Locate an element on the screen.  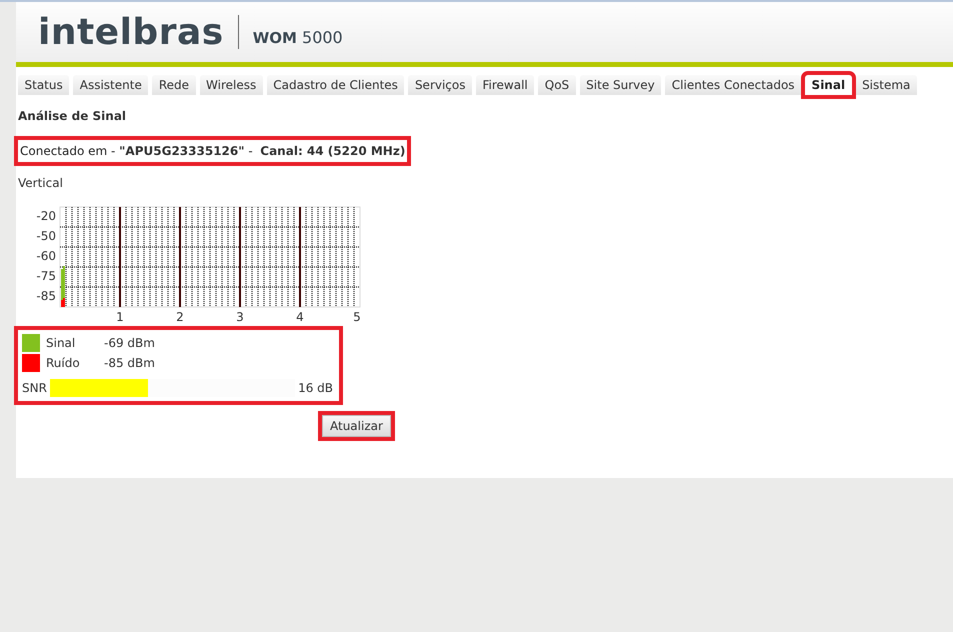
nav-tab: Clientes Conectados is located at coordinates (733, 85).